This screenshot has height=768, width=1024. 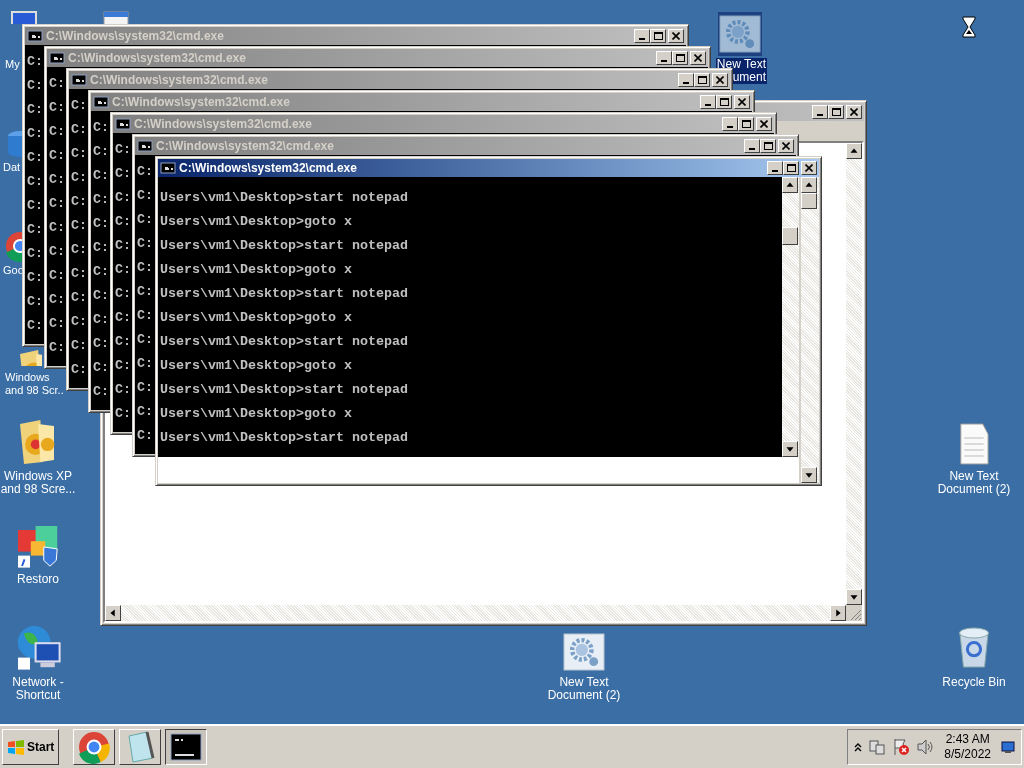 What do you see at coordinates (284, 390) in the screenshot?
I see `console-line: Users\vm1\Desktop>start notepad` at bounding box center [284, 390].